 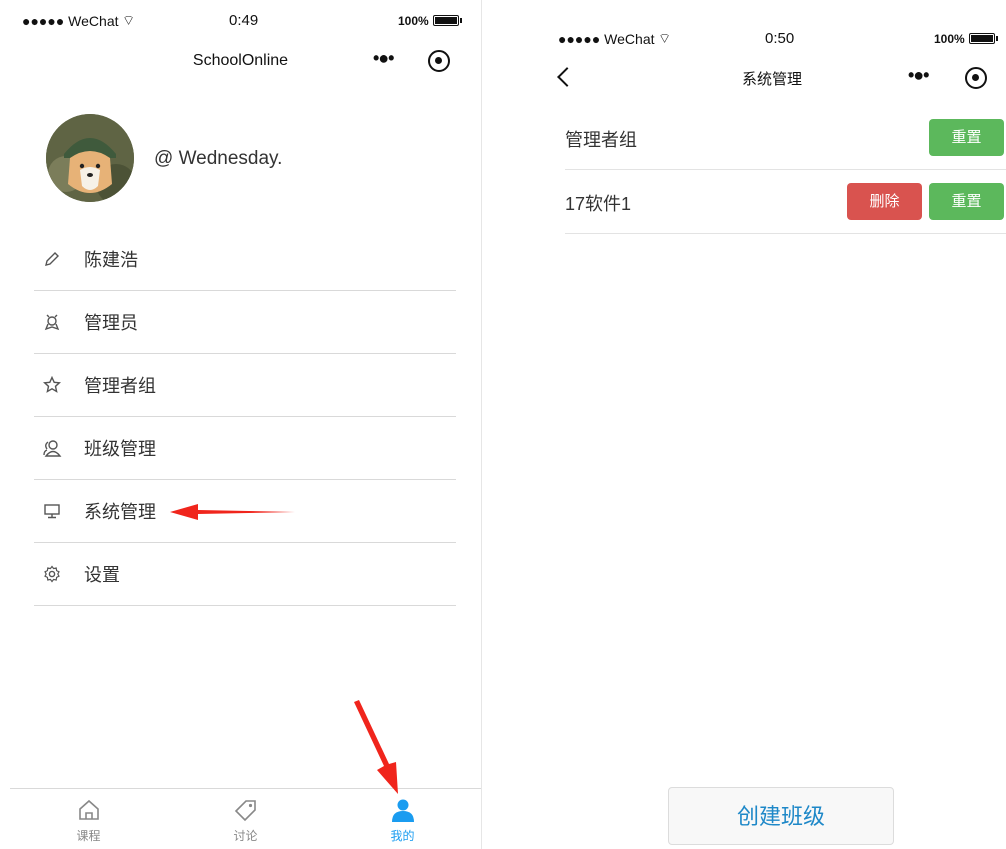 What do you see at coordinates (52, 259) in the screenshot?
I see `pencil-icon` at bounding box center [52, 259].